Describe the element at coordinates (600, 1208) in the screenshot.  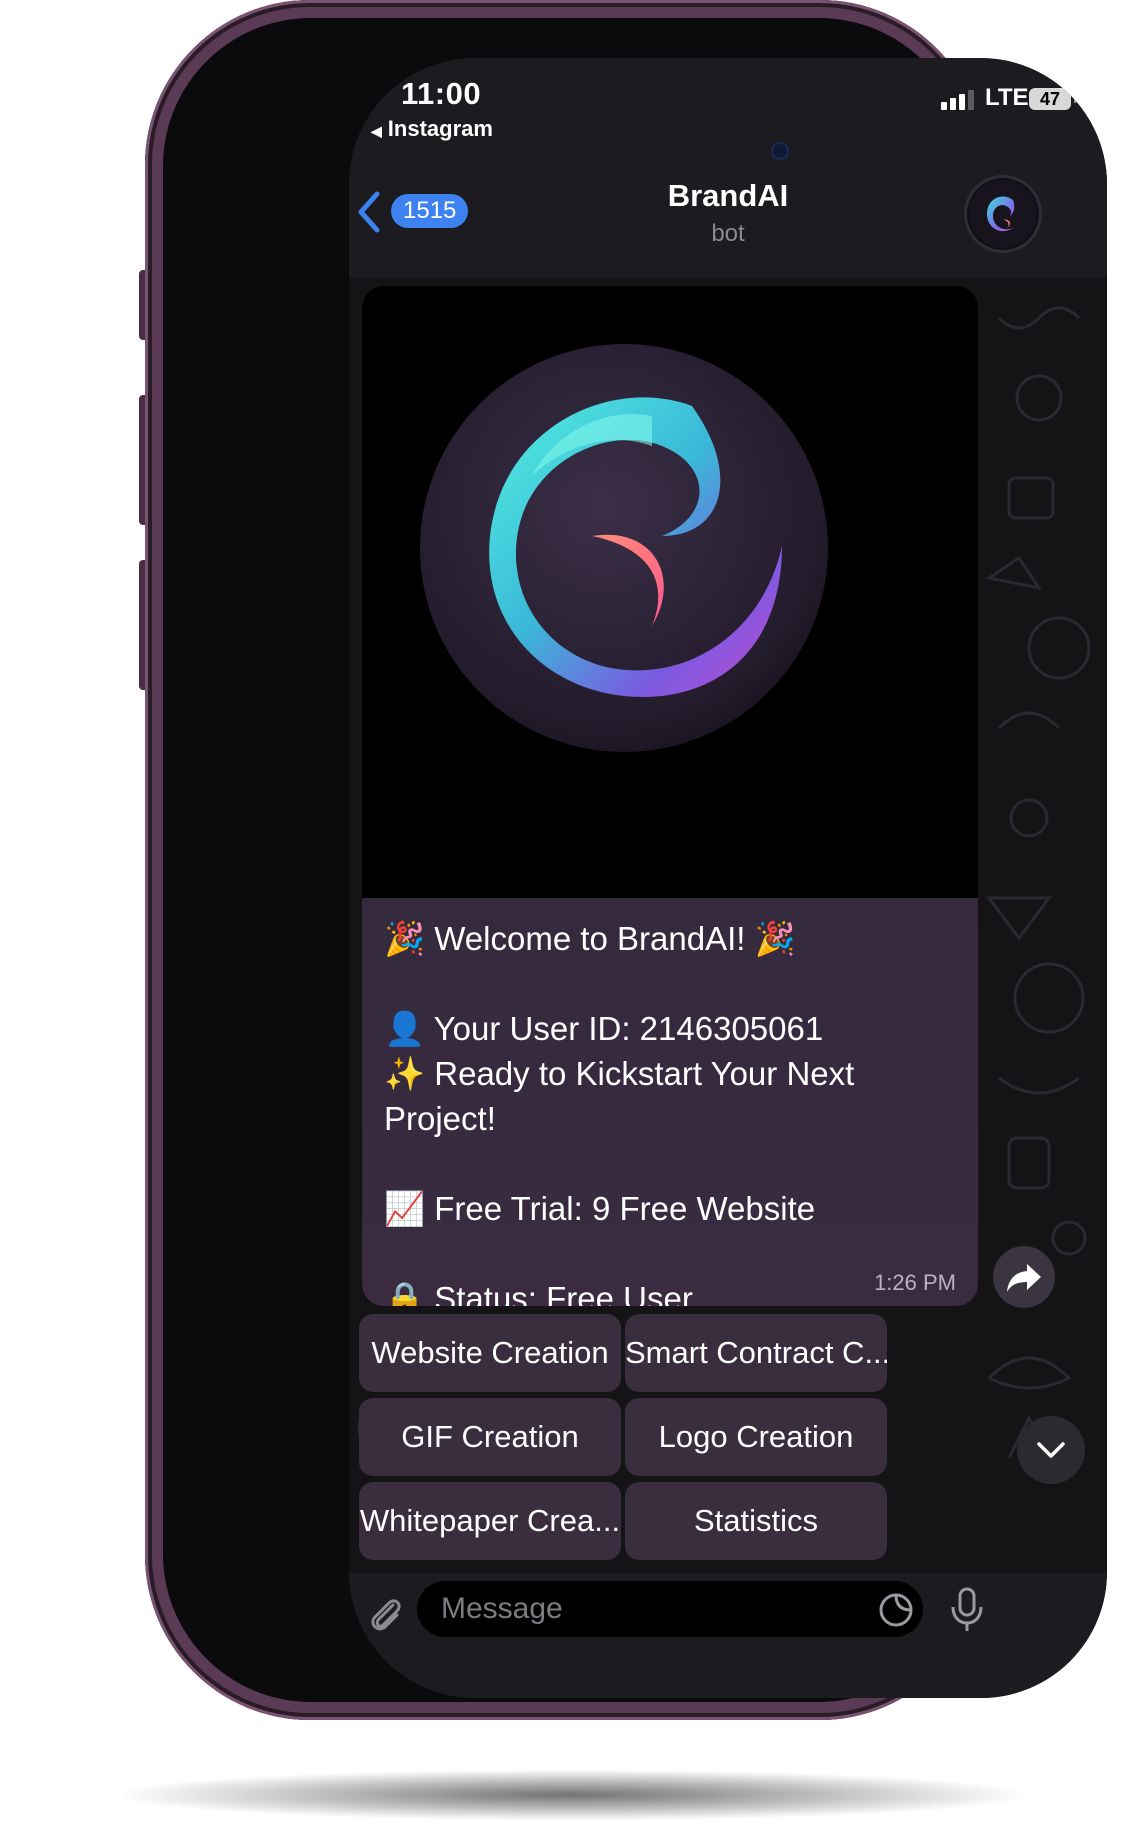
I see `trial-line: 📈 Free Trial: 9 Free Website` at that location.